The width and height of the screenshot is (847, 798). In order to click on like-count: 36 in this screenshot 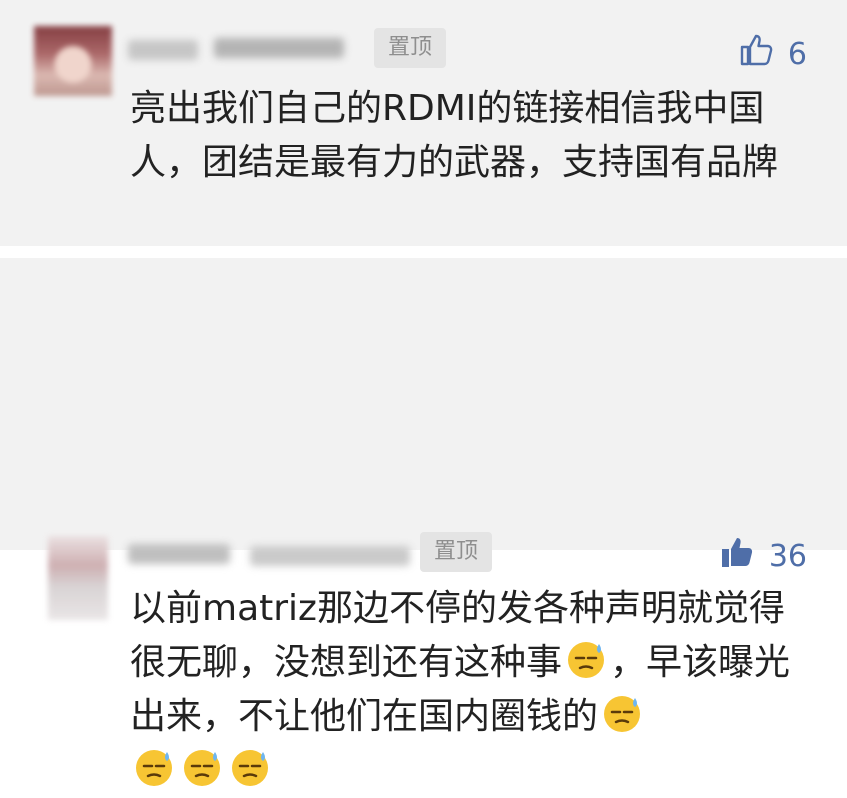, I will do `click(787, 556)`.